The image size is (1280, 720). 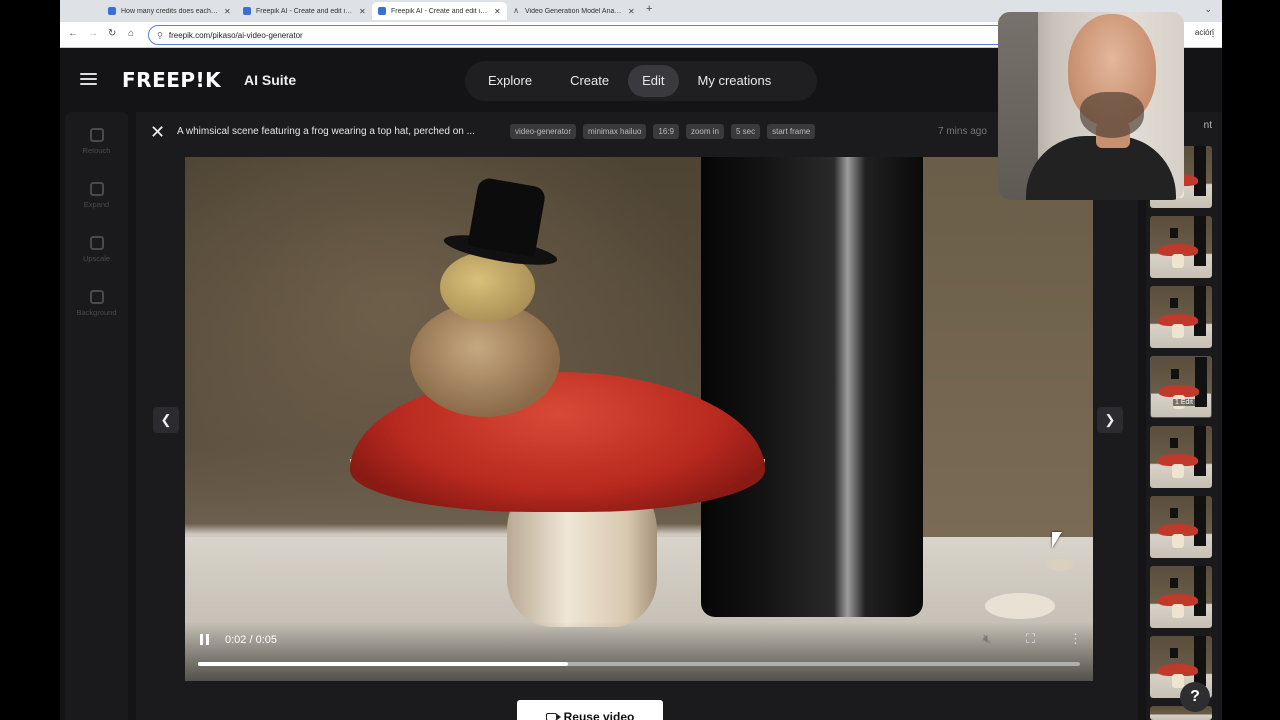 I want to click on history-column: nt 1 Edit, so click(x=1184, y=416).